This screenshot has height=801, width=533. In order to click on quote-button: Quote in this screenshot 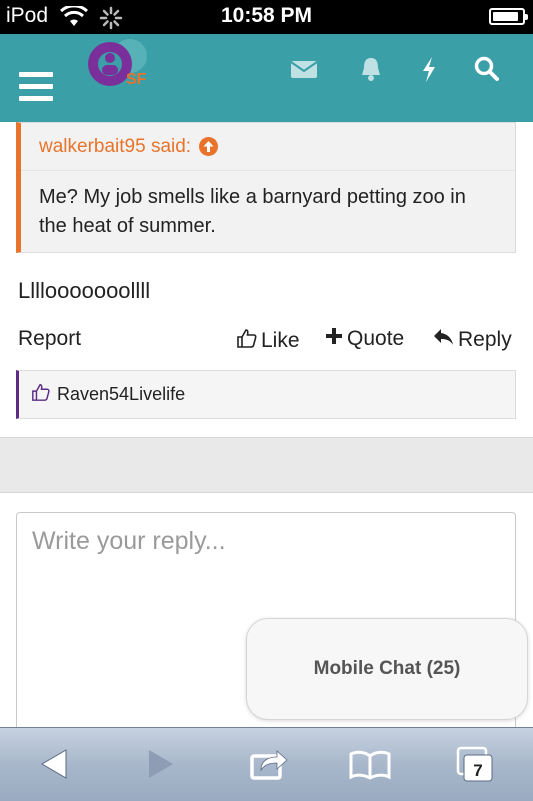, I will do `click(364, 339)`.